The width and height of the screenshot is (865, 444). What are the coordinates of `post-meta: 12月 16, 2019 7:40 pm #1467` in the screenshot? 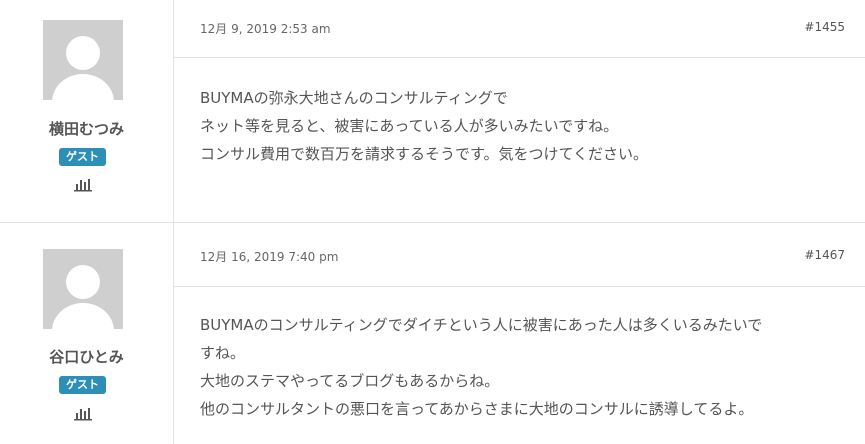 It's located at (519, 255).